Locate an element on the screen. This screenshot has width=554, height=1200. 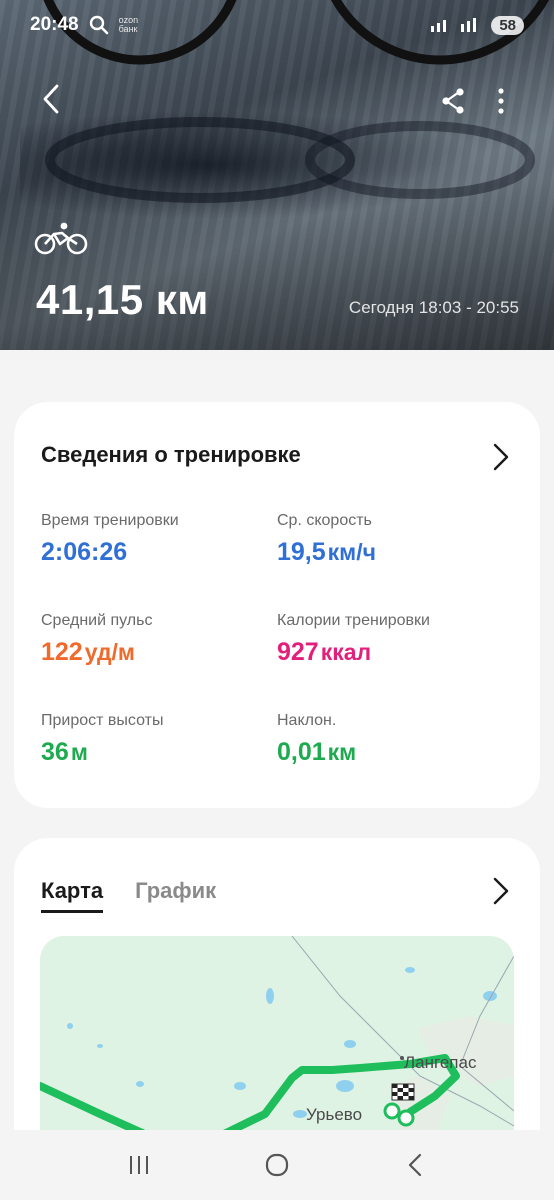
map-tabs: Карта График is located at coordinates (128, 895).